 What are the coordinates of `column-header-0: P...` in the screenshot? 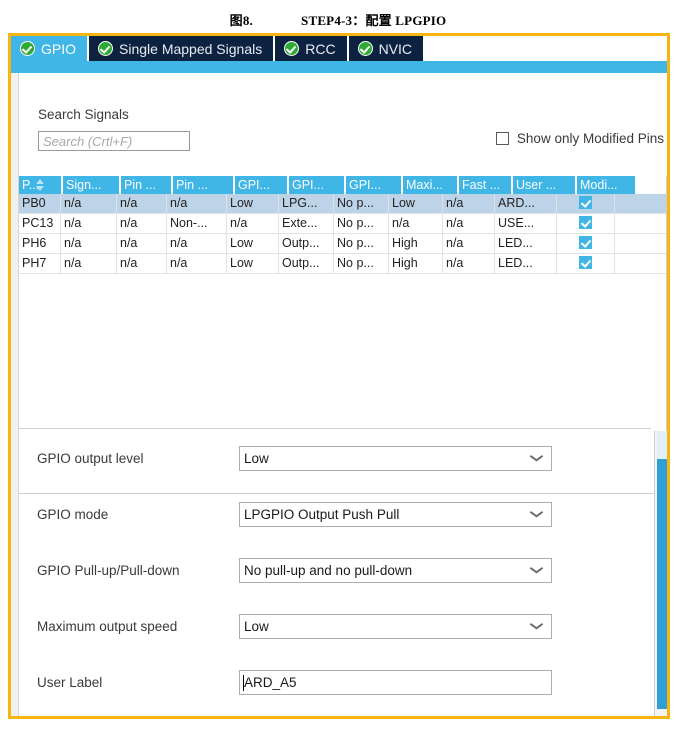 It's located at (40, 185).